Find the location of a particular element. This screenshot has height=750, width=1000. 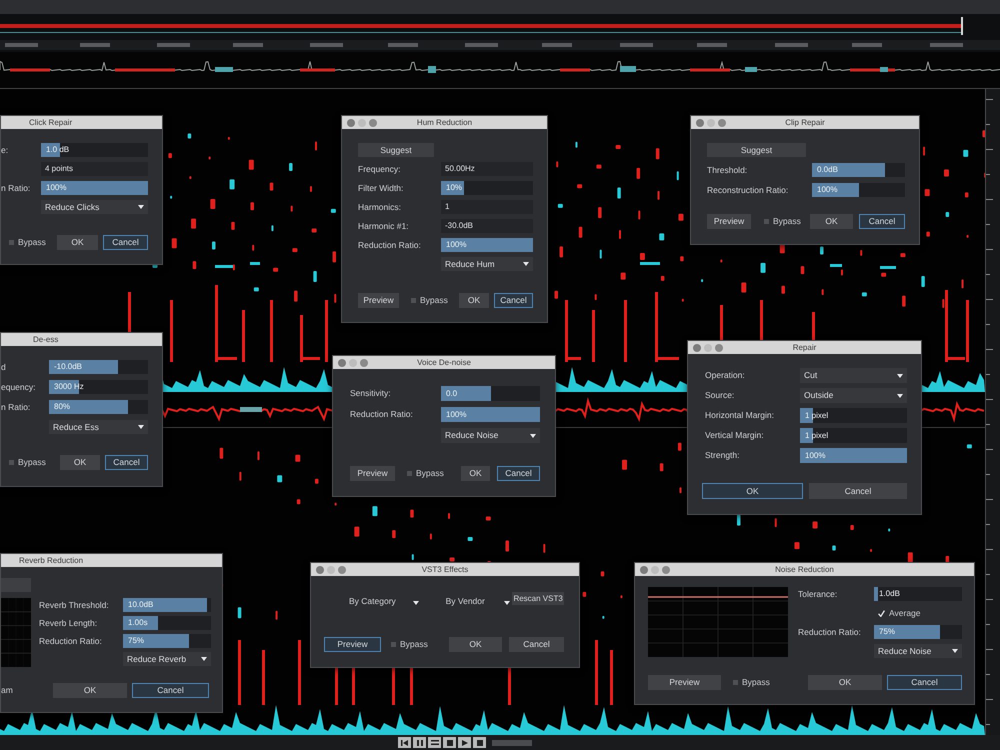

field-label: d is located at coordinates (3, 367).